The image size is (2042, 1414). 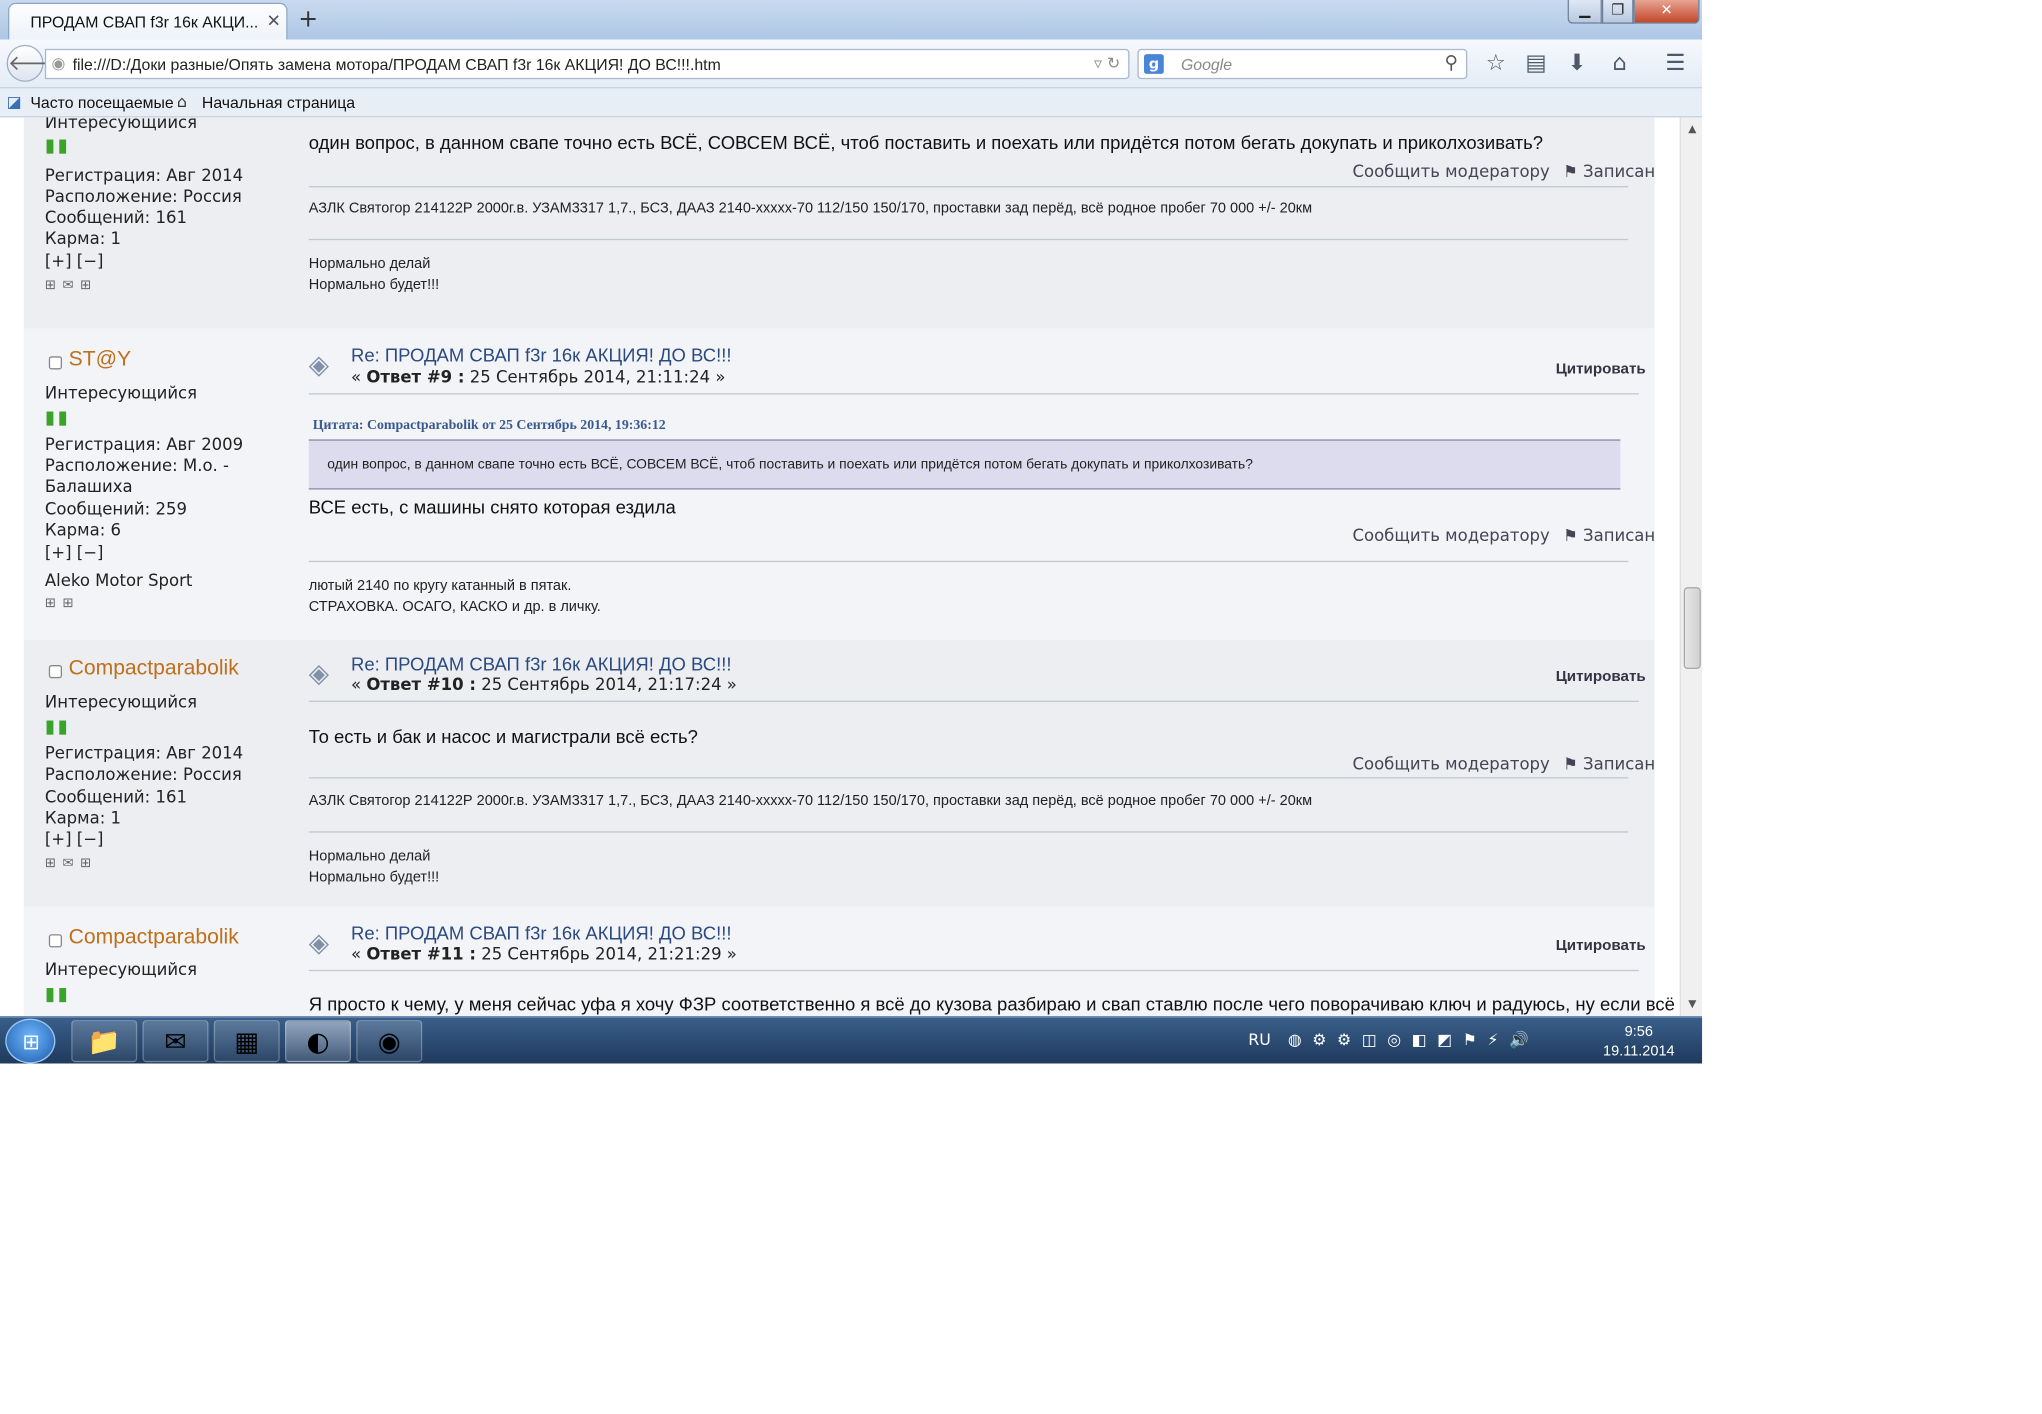 What do you see at coordinates (1639, 1051) in the screenshot?
I see `clock-date: 19.11.2014` at bounding box center [1639, 1051].